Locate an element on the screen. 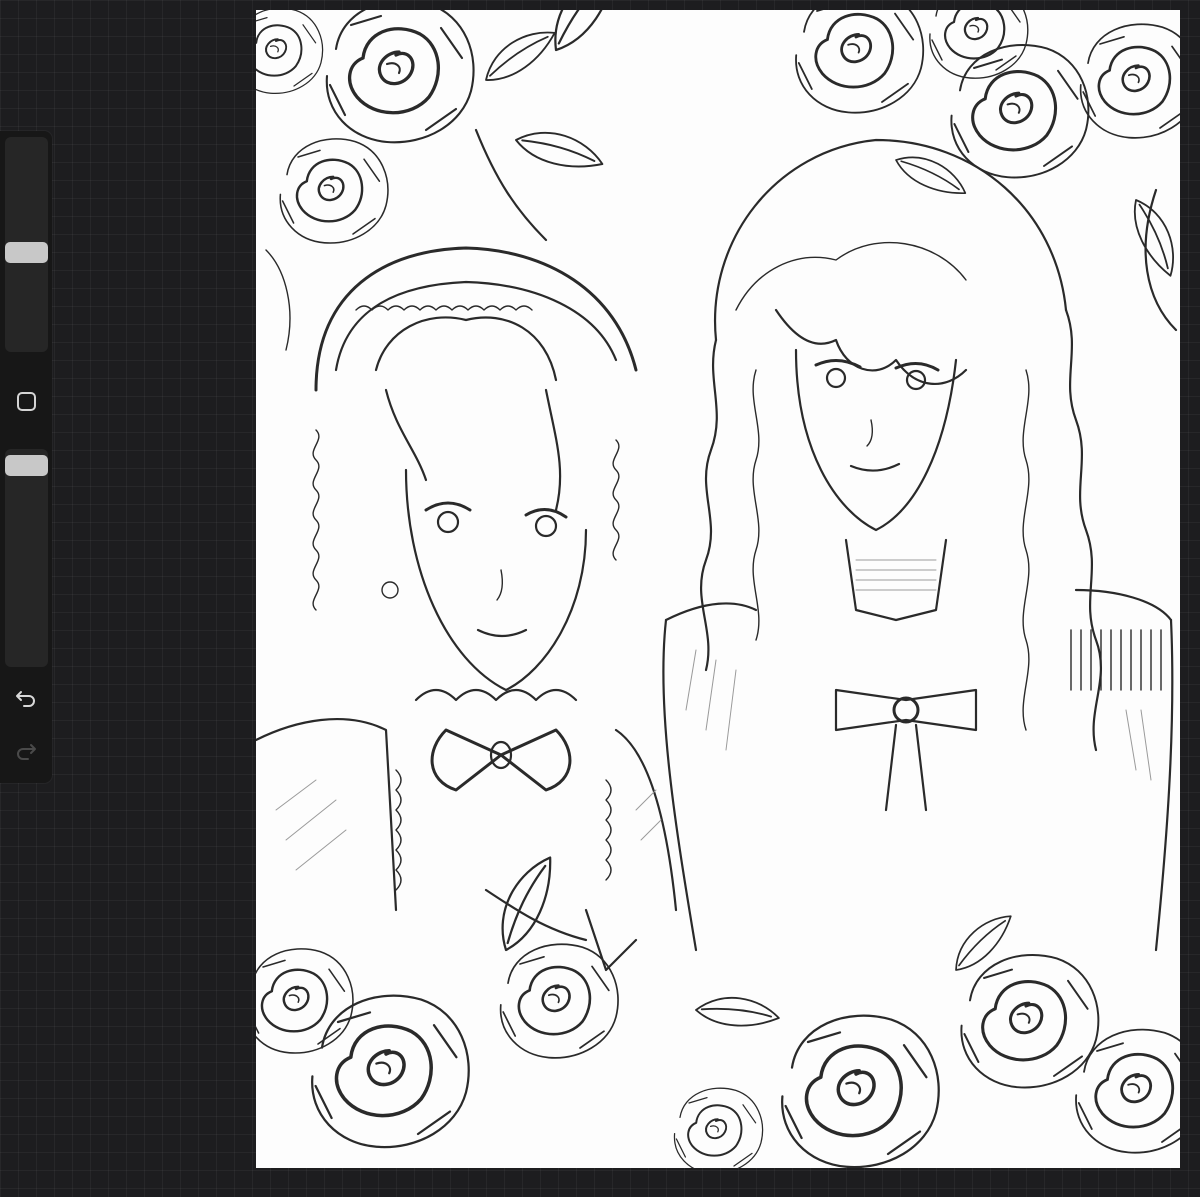 The height and width of the screenshot is (1197, 1200). undo-arrow-icon is located at coordinates (25, 699).